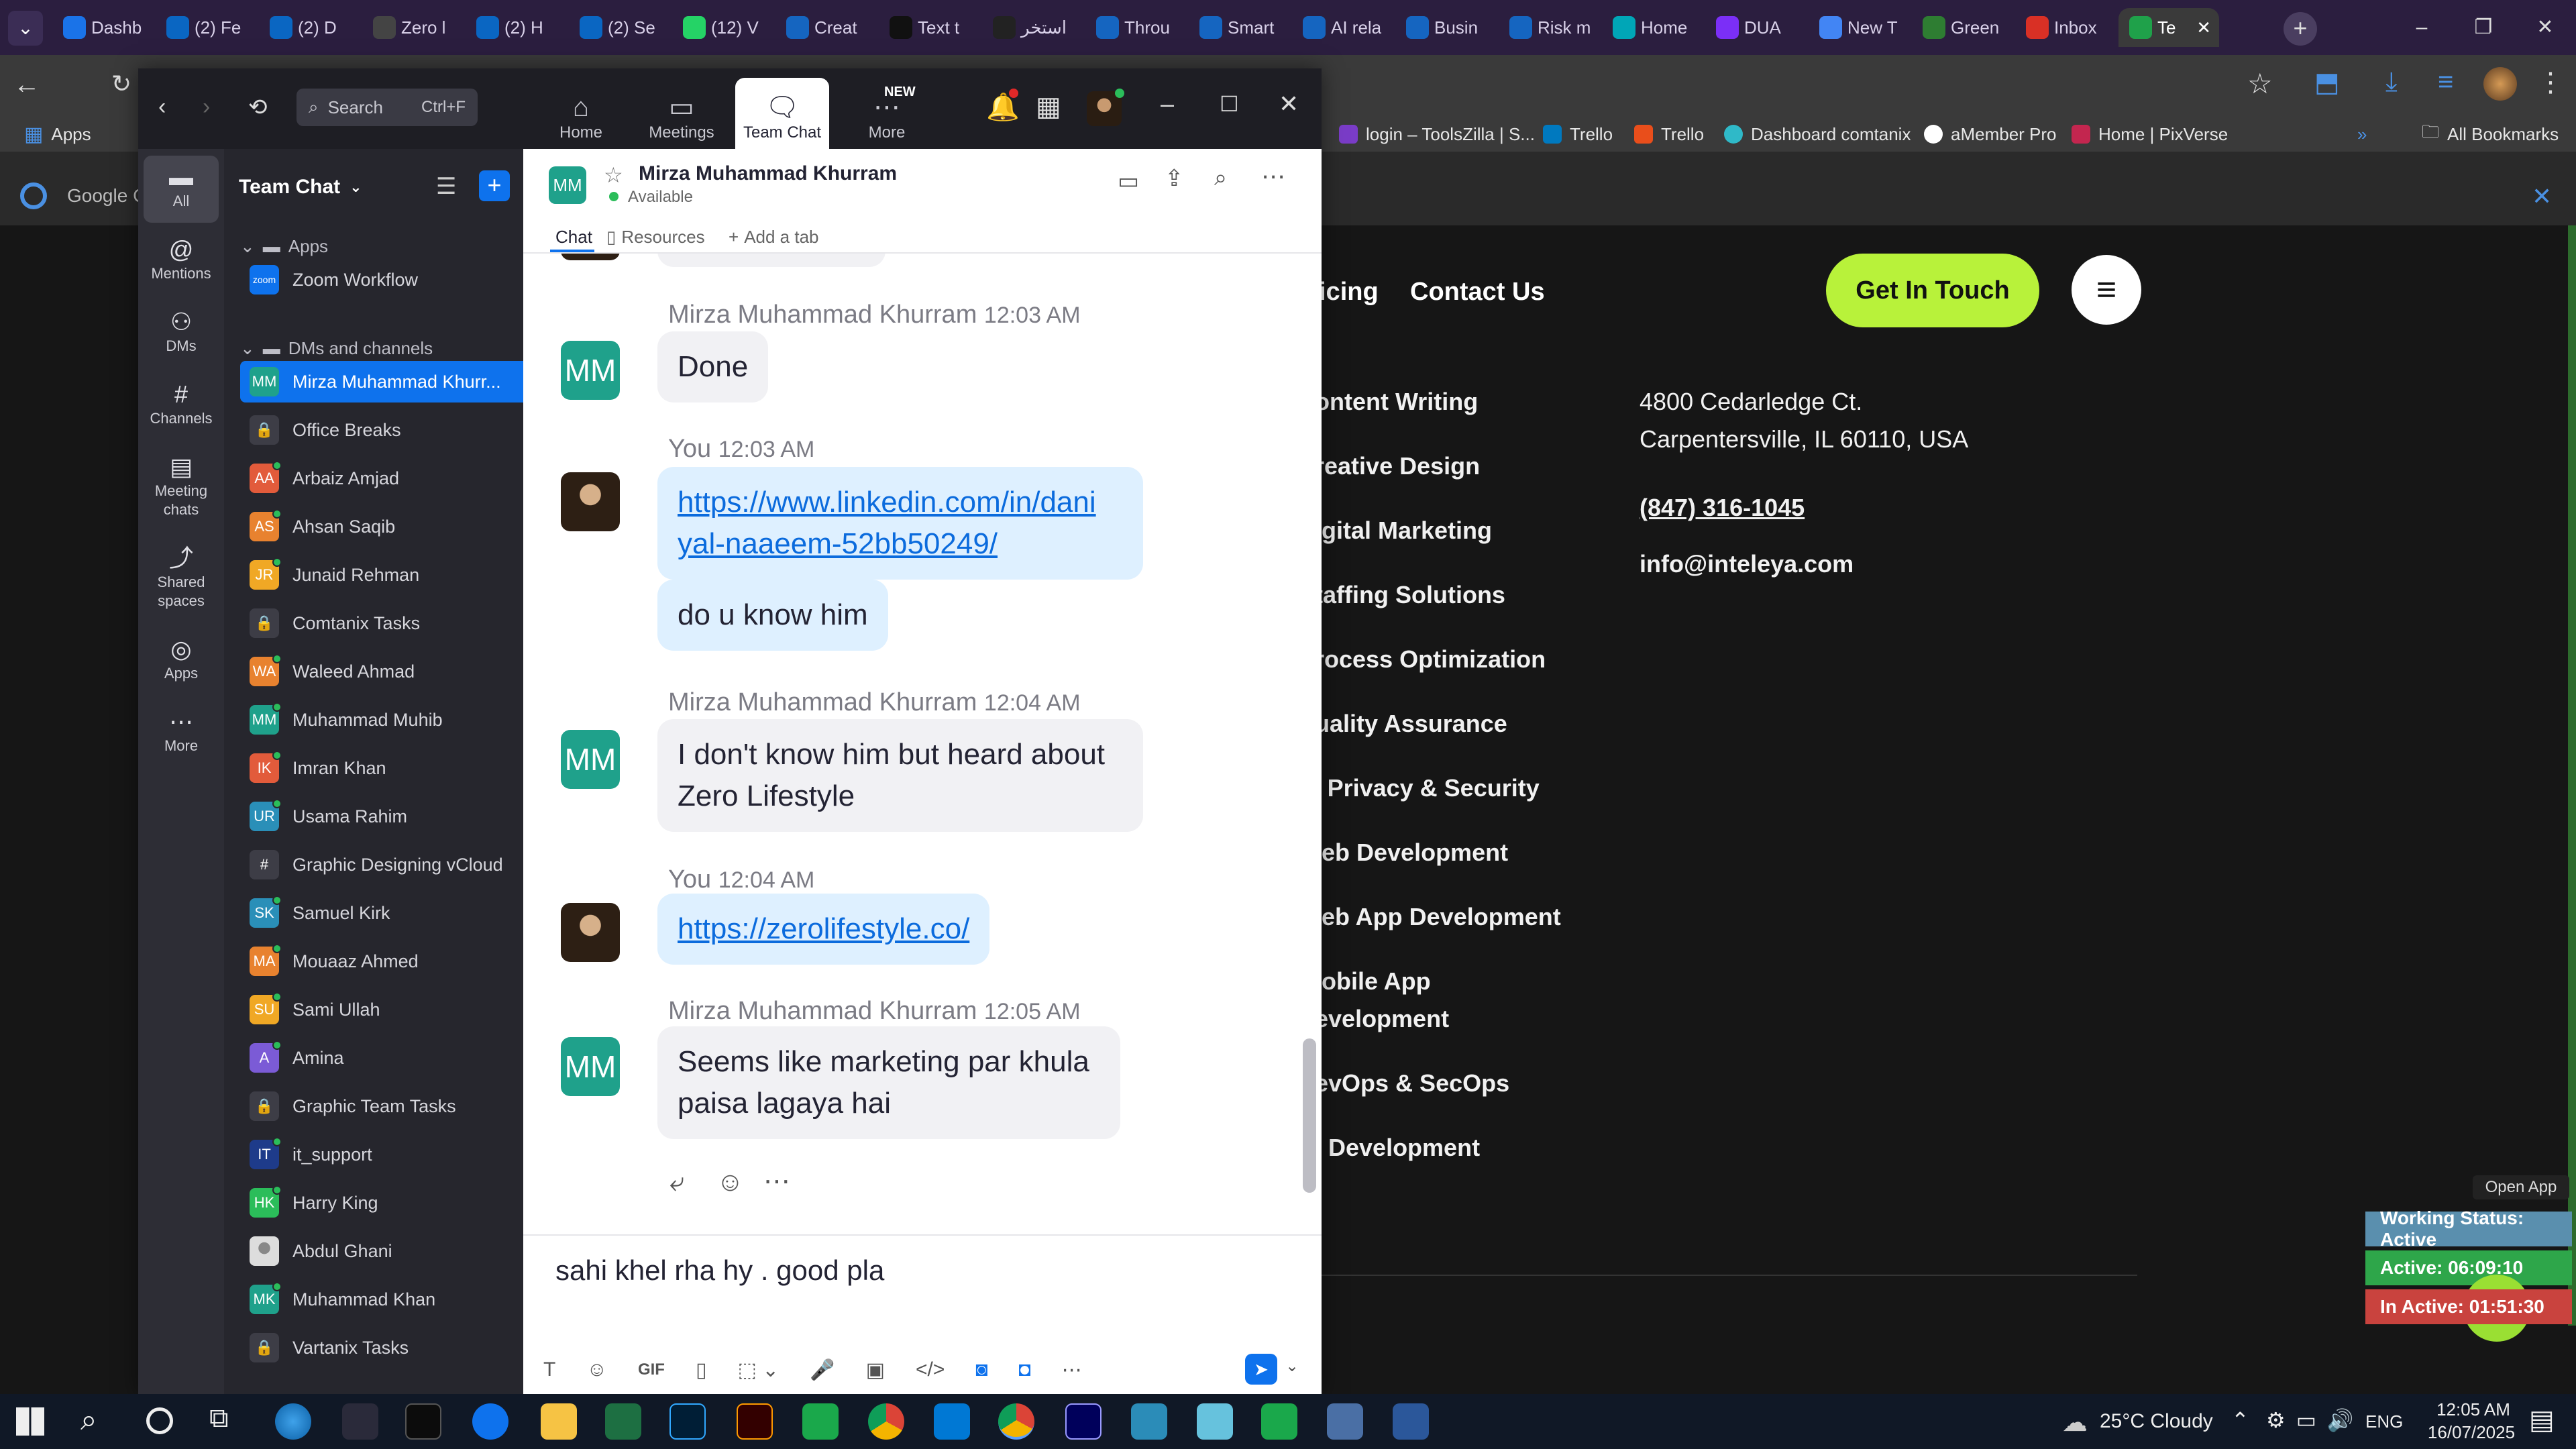 This screenshot has width=2576, height=1449. I want to click on infobar-close-icon: ✕, so click(2542, 196).